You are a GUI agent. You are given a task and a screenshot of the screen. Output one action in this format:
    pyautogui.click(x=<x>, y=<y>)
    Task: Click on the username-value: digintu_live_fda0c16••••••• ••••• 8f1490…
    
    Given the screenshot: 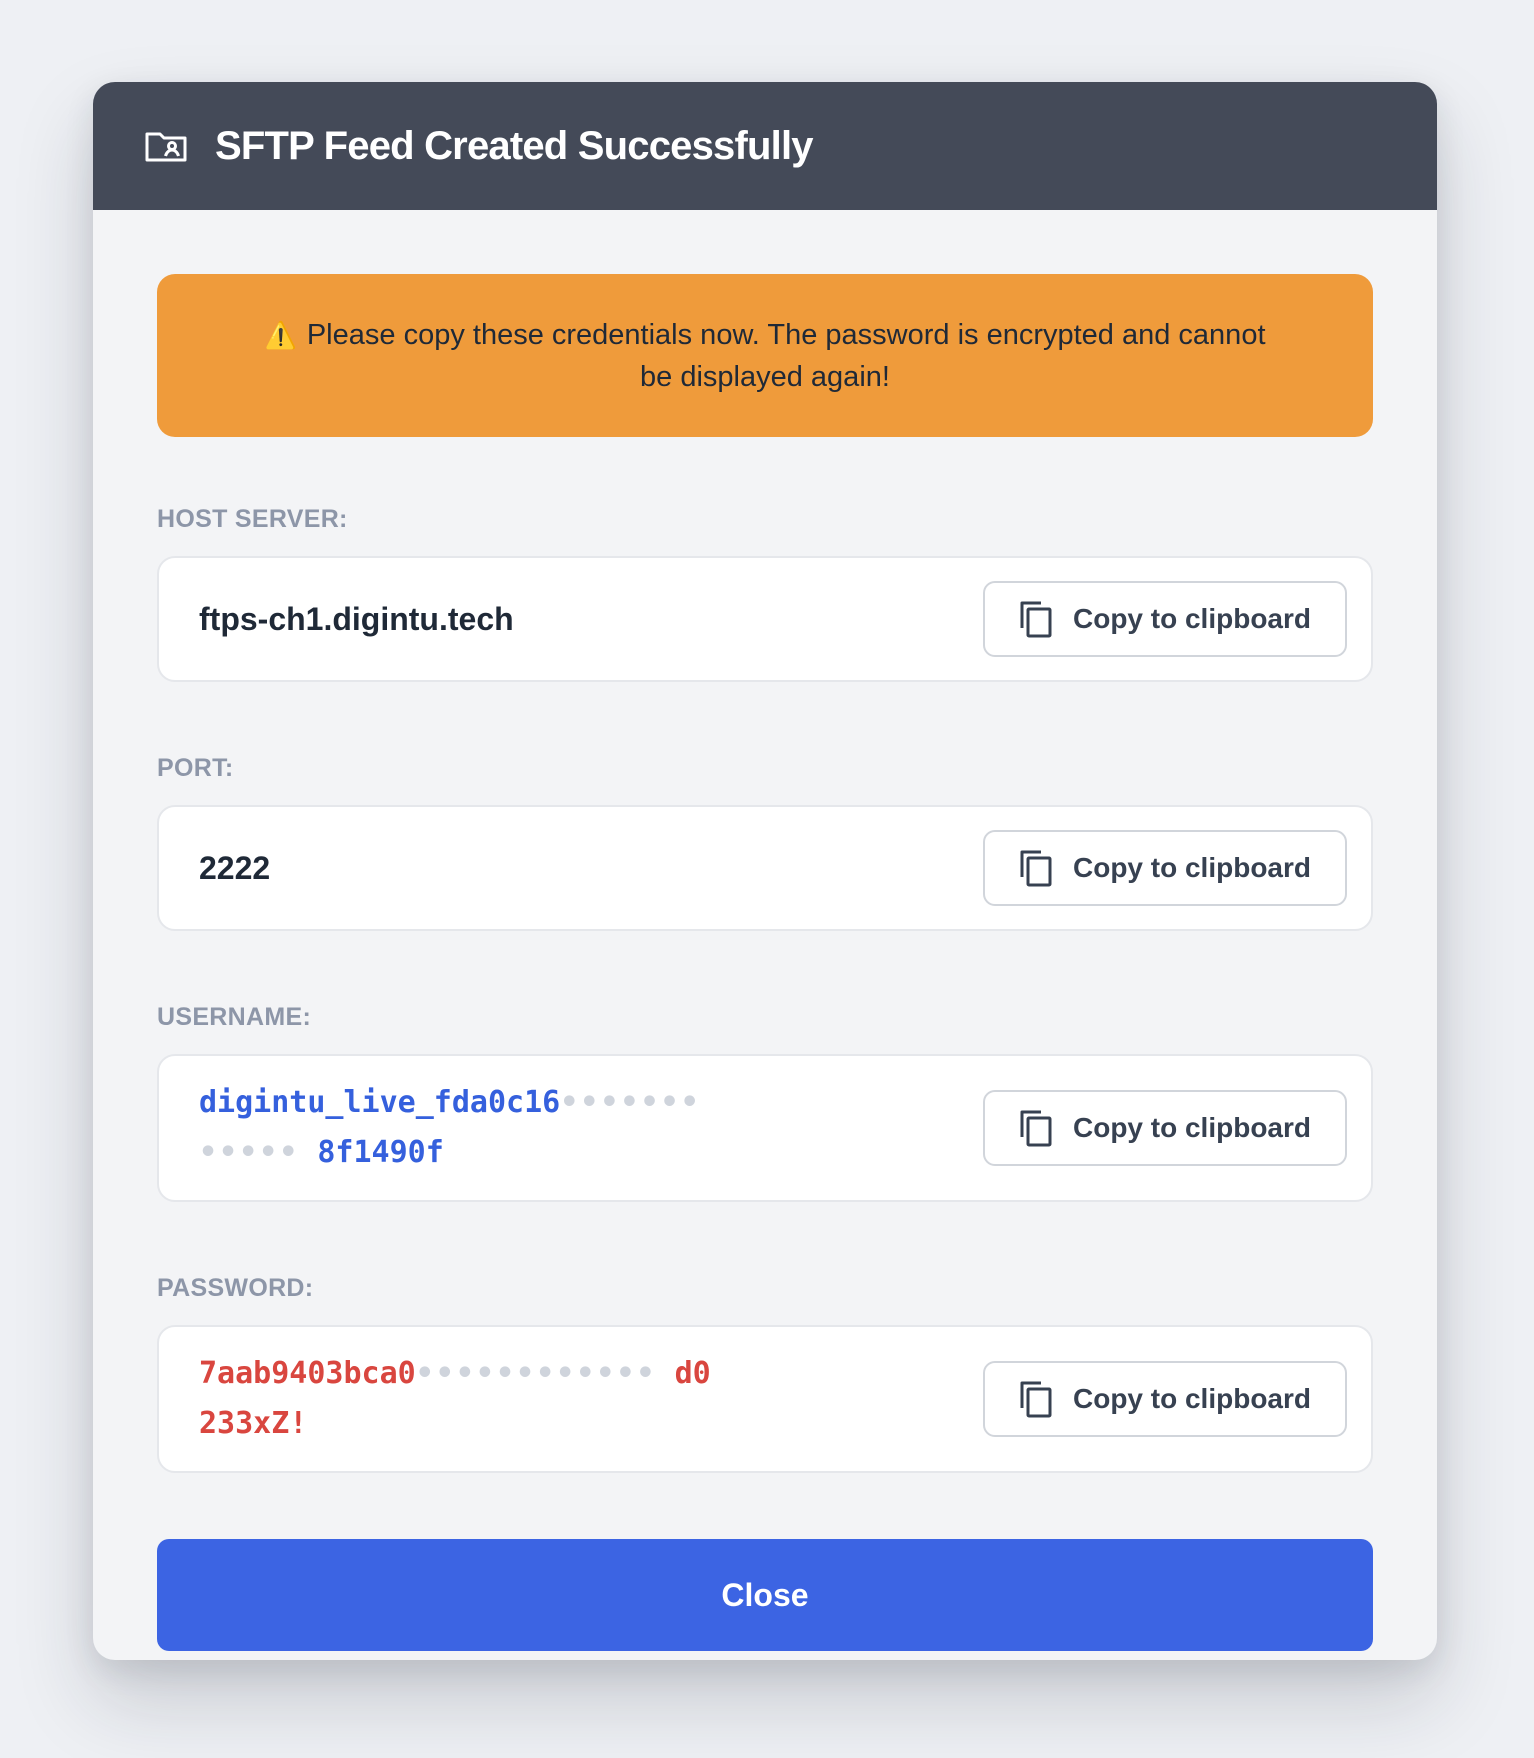 What is the action you would take?
    pyautogui.click(x=499, y=1128)
    